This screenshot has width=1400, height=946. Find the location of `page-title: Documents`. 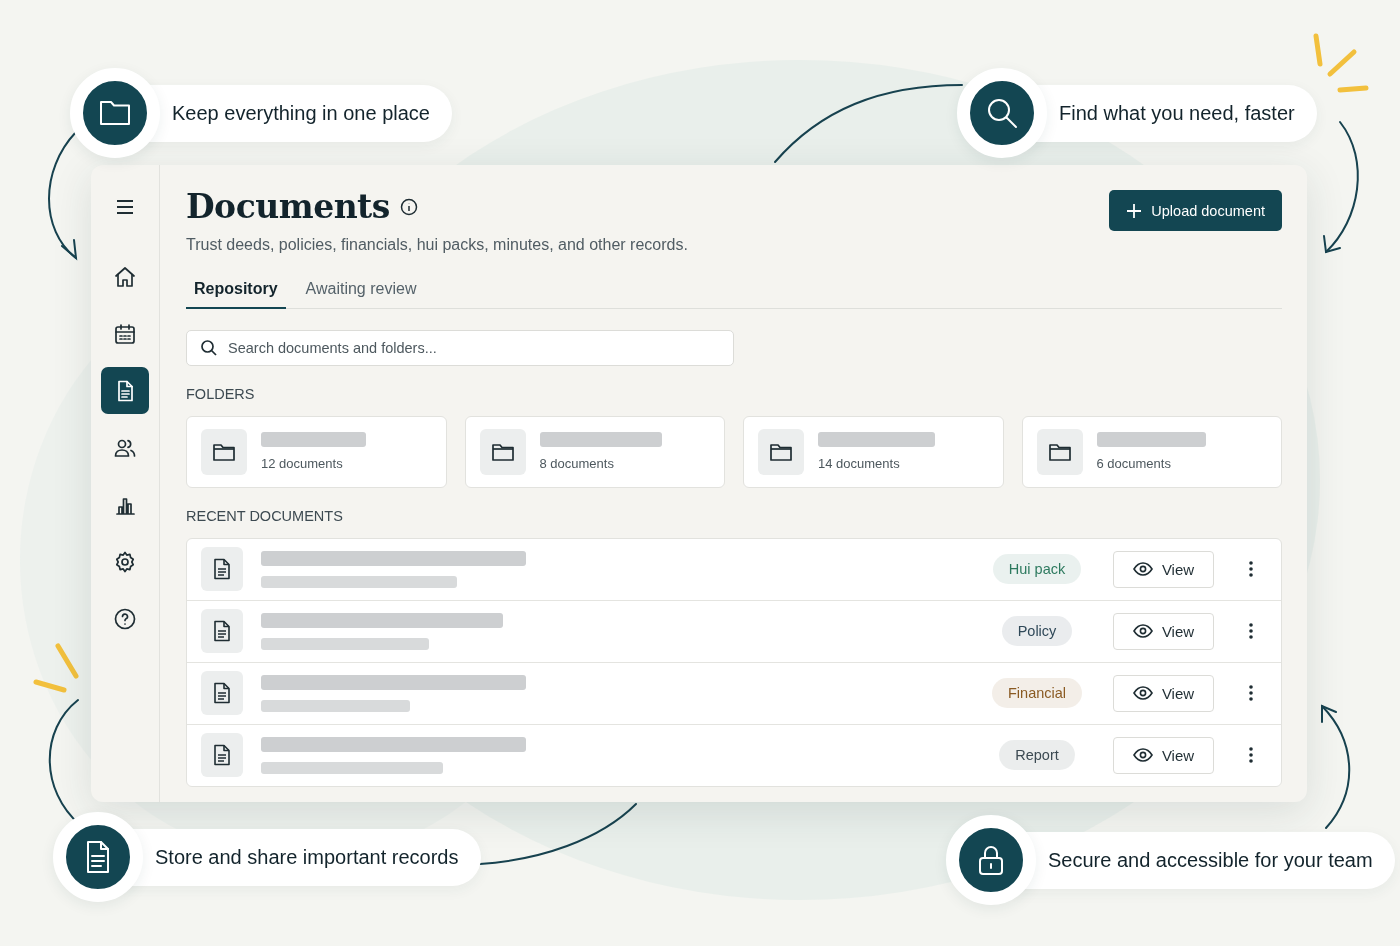

page-title: Documents is located at coordinates (288, 206).